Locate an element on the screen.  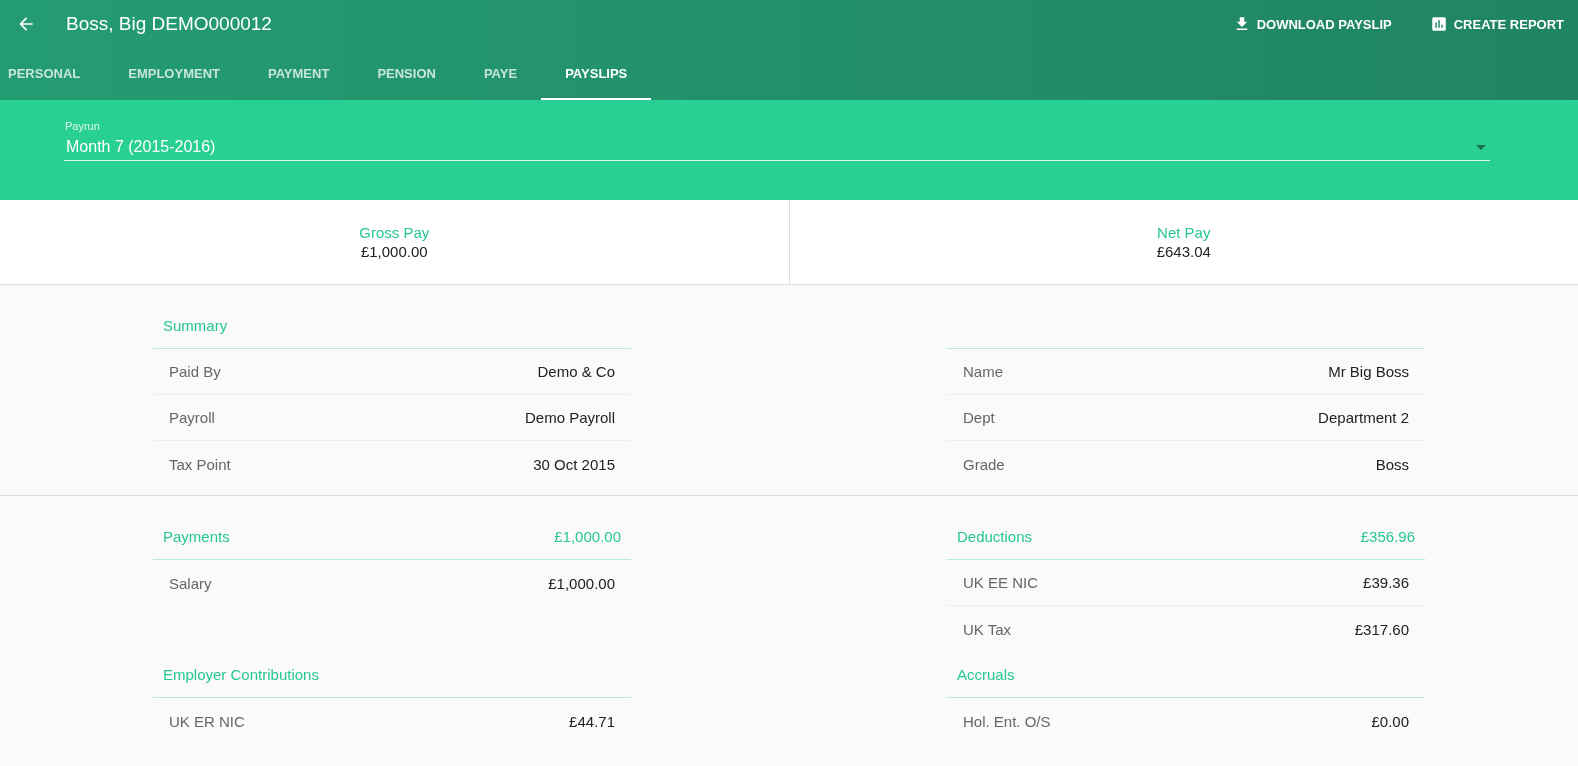
section-title: Payments is located at coordinates (196, 536).